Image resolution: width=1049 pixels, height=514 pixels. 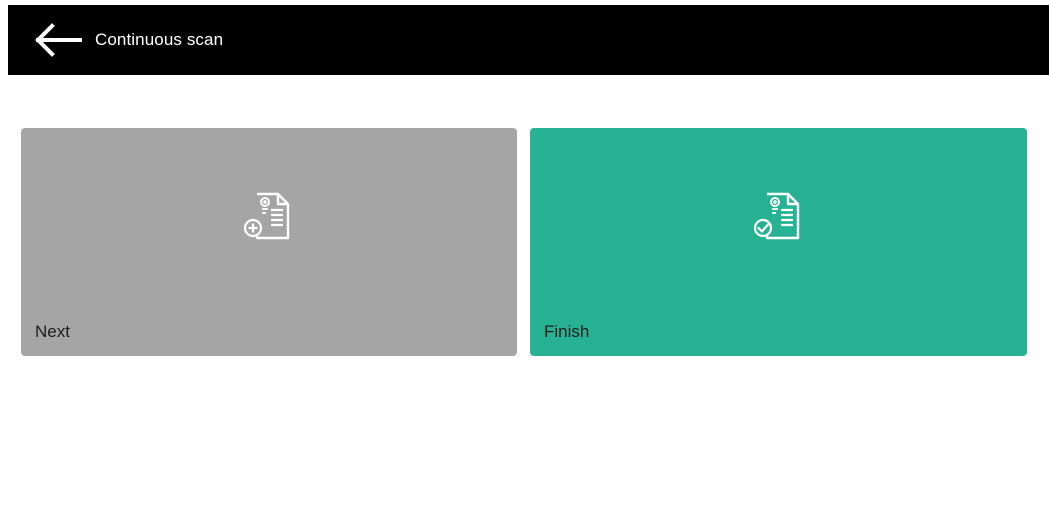 I want to click on document-check-icon, so click(x=776, y=216).